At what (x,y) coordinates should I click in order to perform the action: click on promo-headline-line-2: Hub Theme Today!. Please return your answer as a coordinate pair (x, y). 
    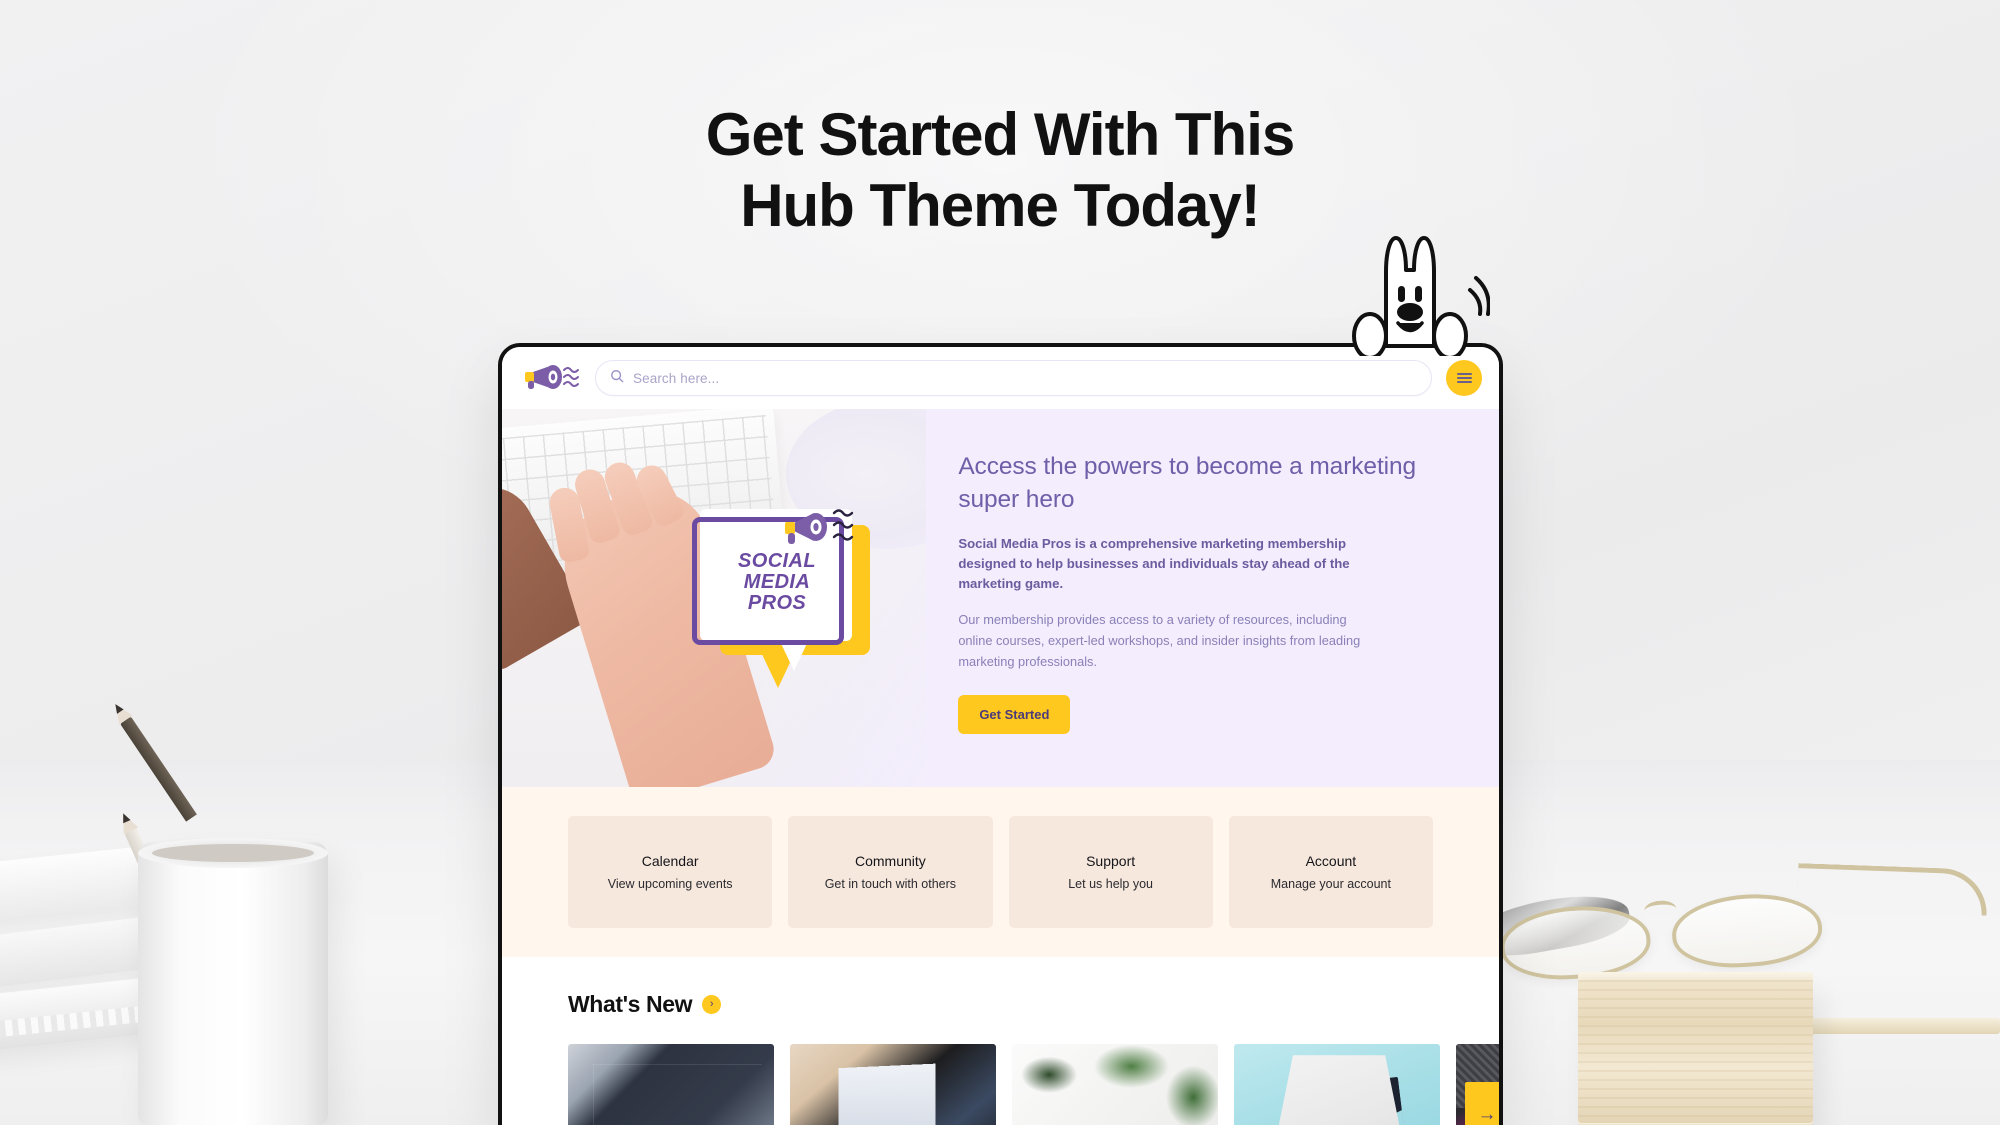
    Looking at the image, I should click on (1000, 205).